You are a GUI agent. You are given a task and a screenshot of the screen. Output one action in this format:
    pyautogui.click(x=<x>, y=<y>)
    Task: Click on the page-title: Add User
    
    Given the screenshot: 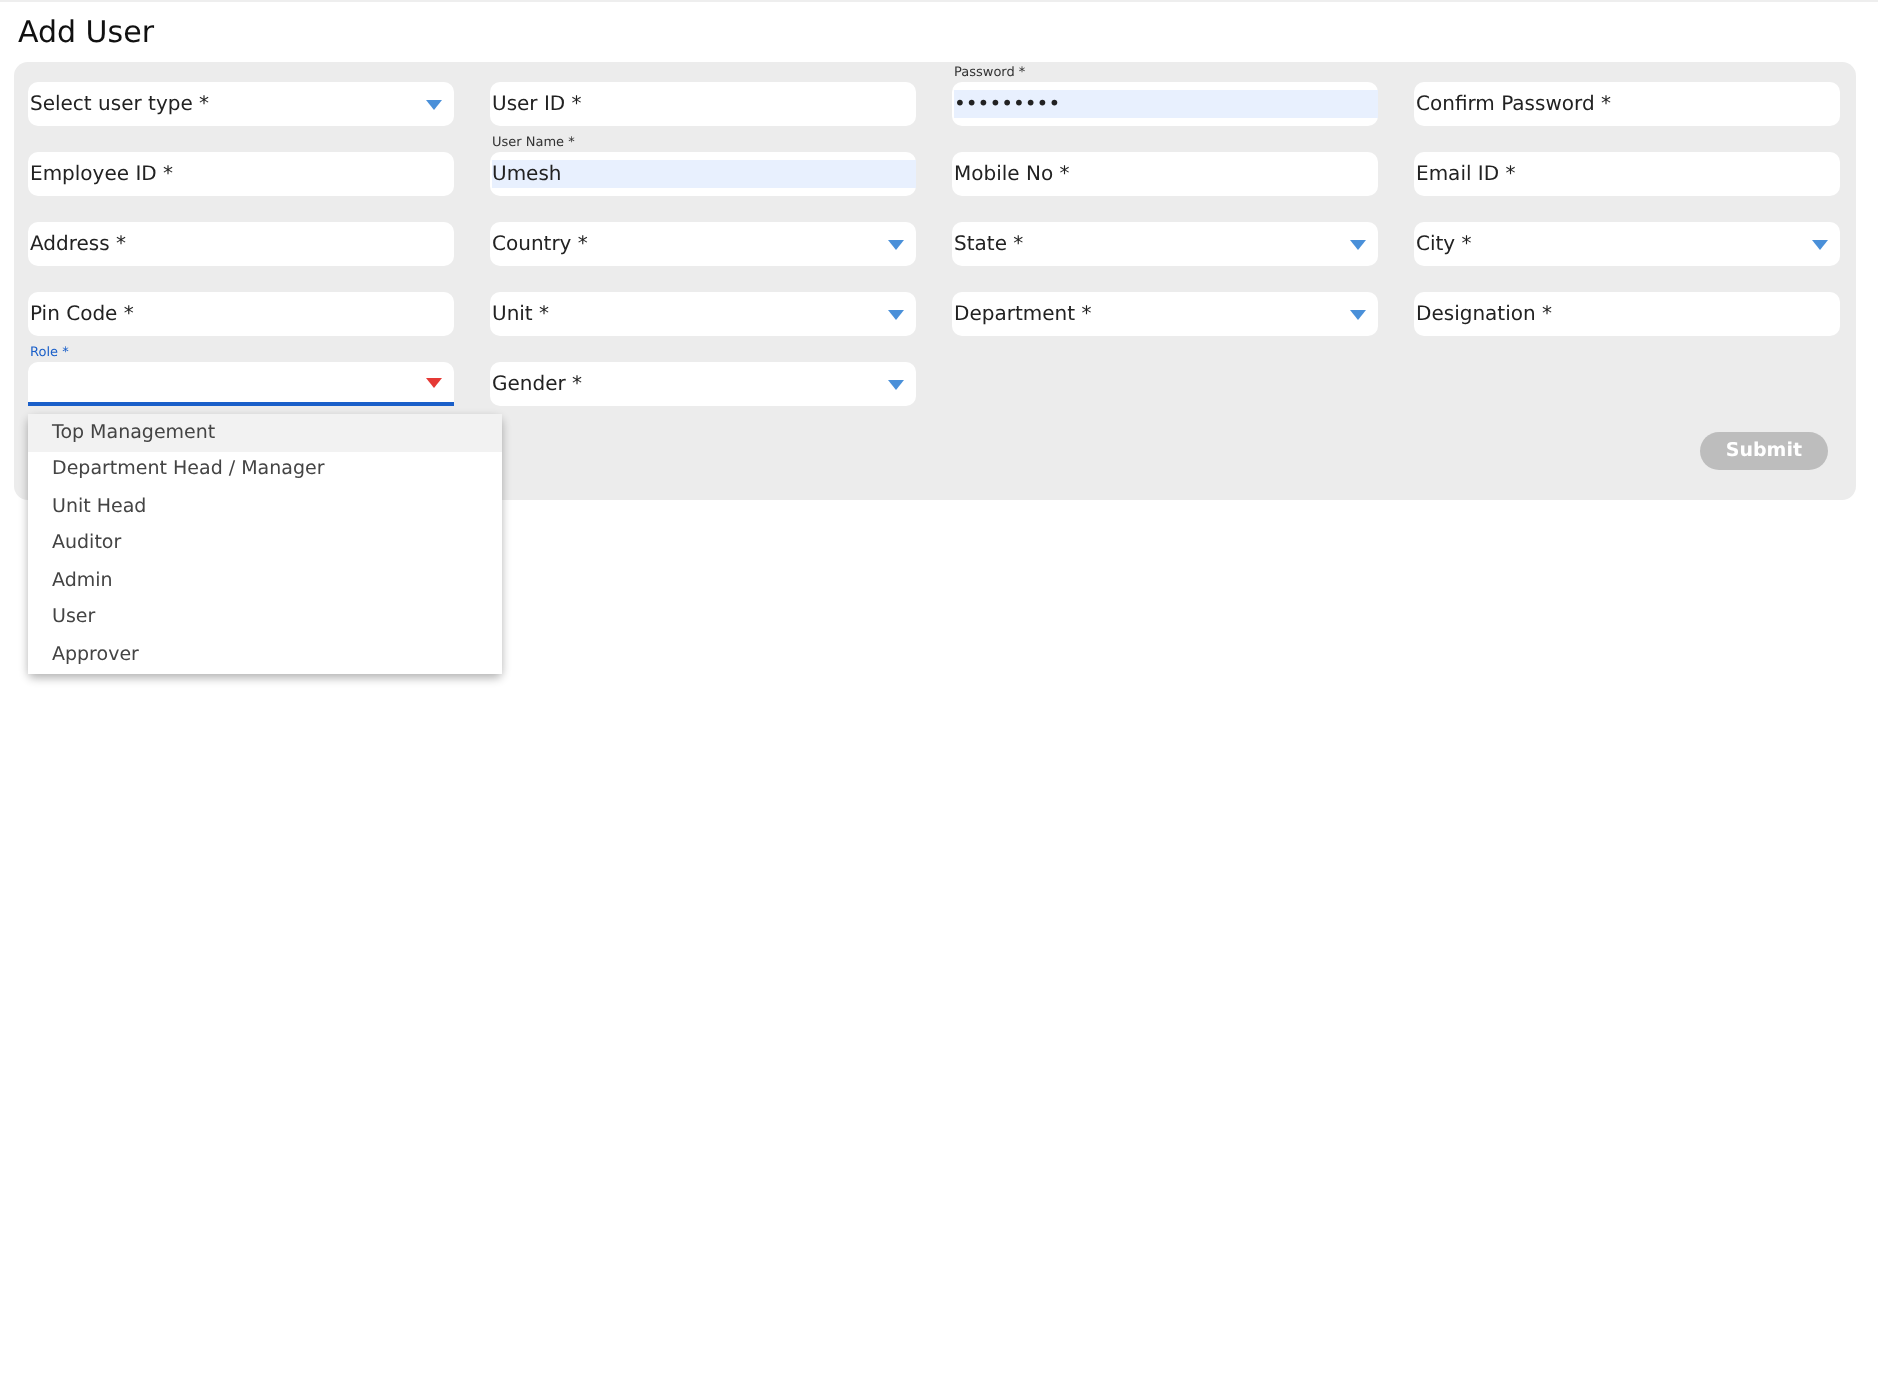 What is the action you would take?
    pyautogui.click(x=87, y=32)
    